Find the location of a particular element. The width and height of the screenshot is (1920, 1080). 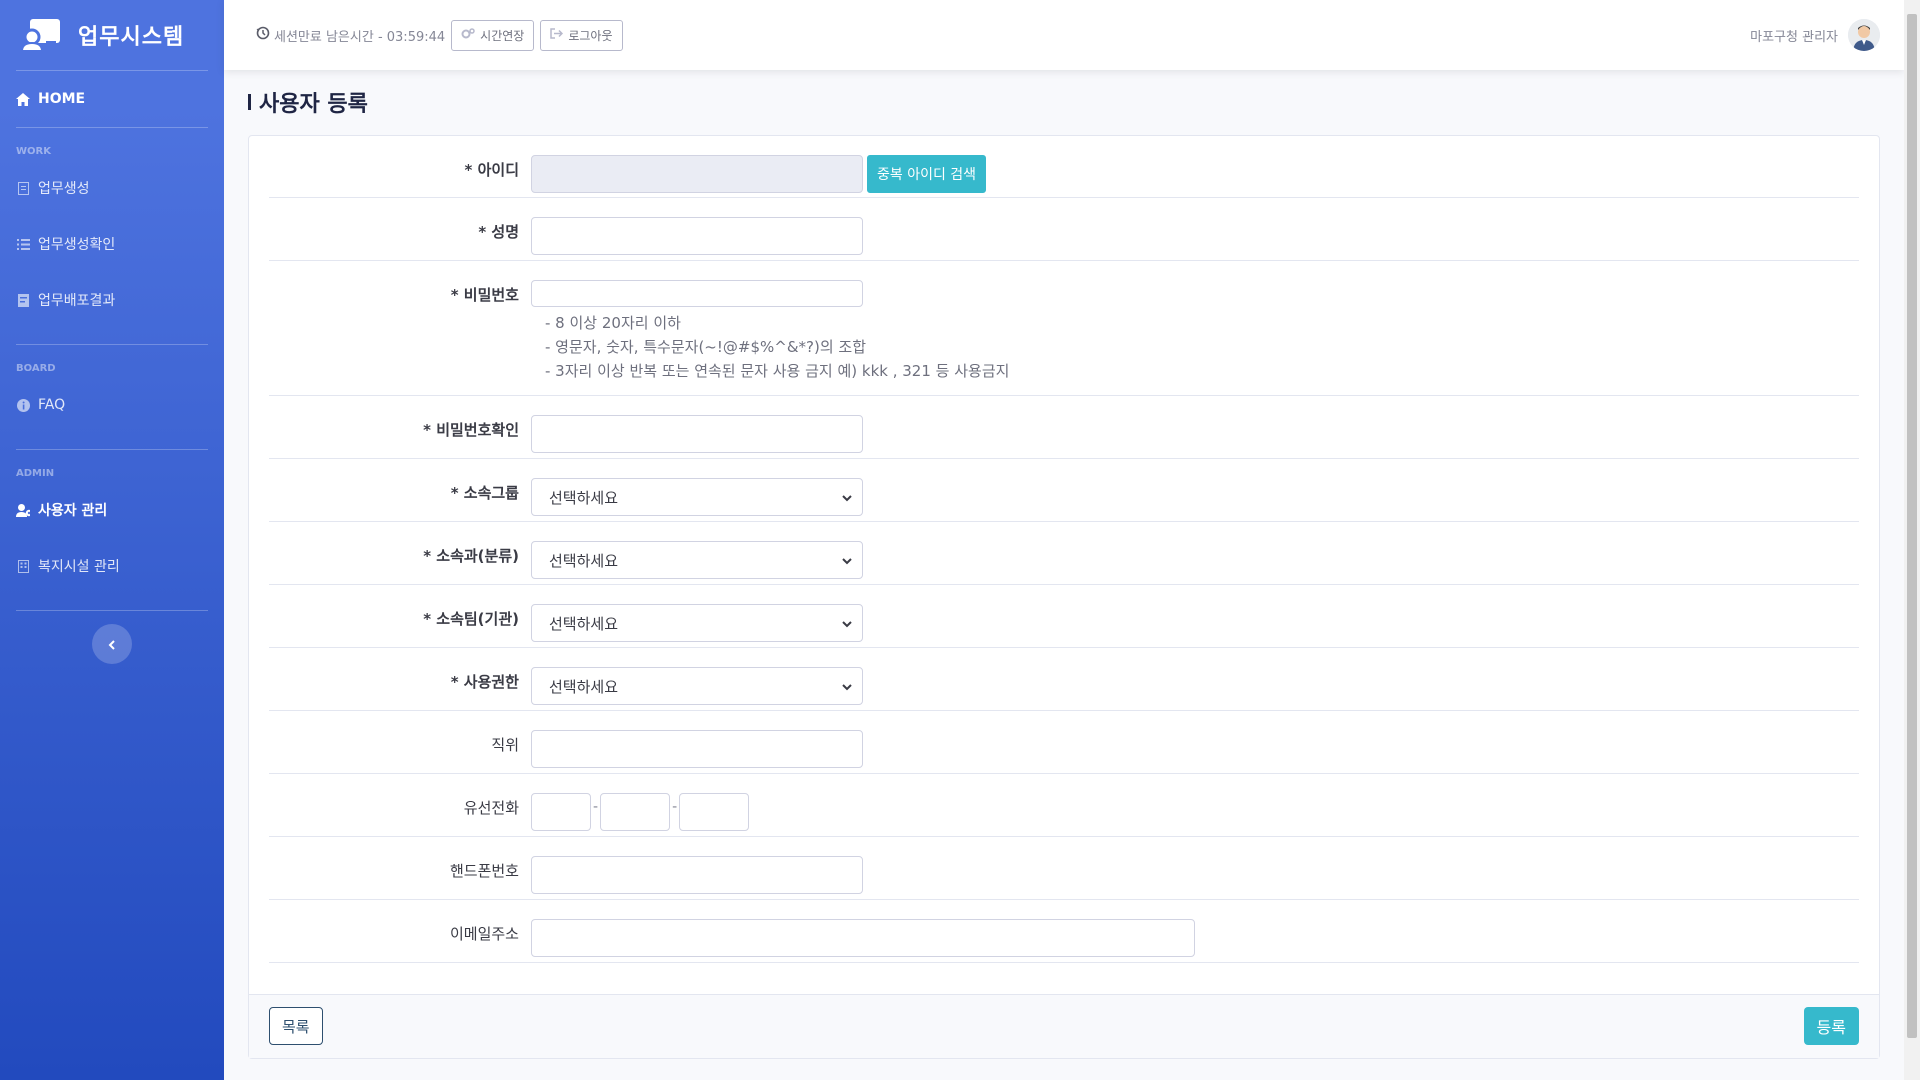

brand-title: 업무시스템 is located at coordinates (131, 37).